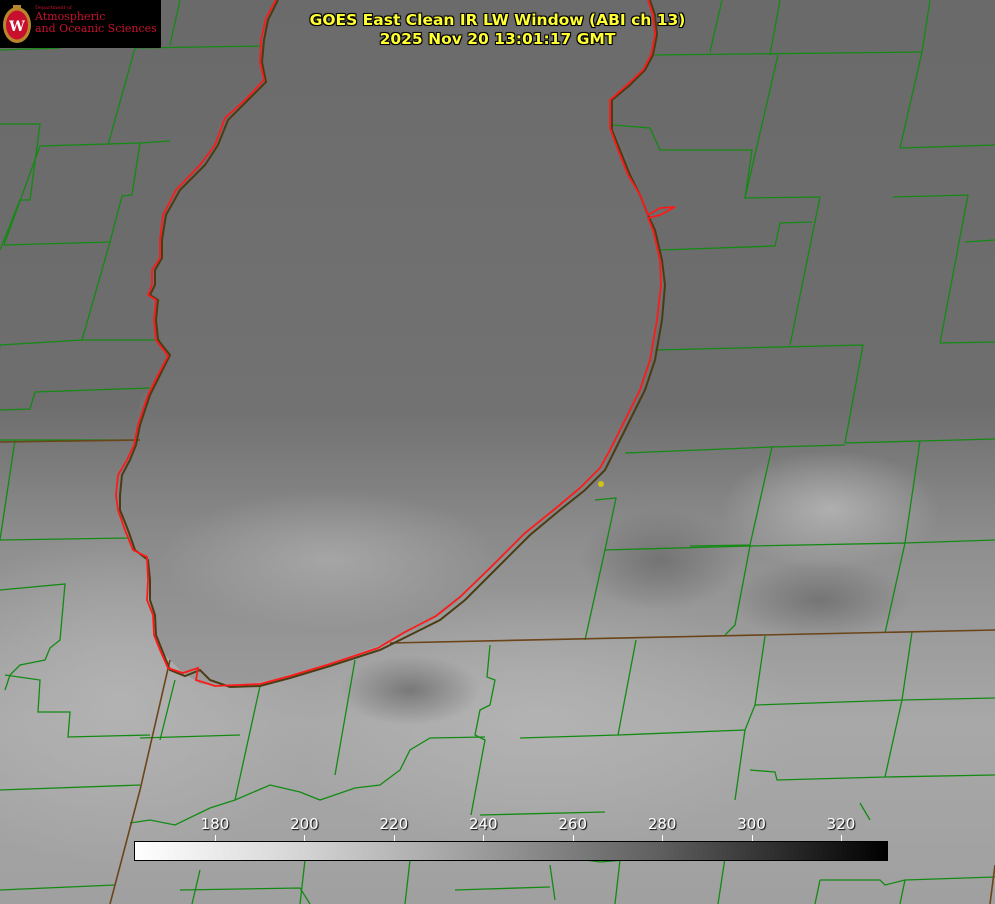 The image size is (995, 904). I want to click on colorbar-tick-label: 280, so click(662, 824).